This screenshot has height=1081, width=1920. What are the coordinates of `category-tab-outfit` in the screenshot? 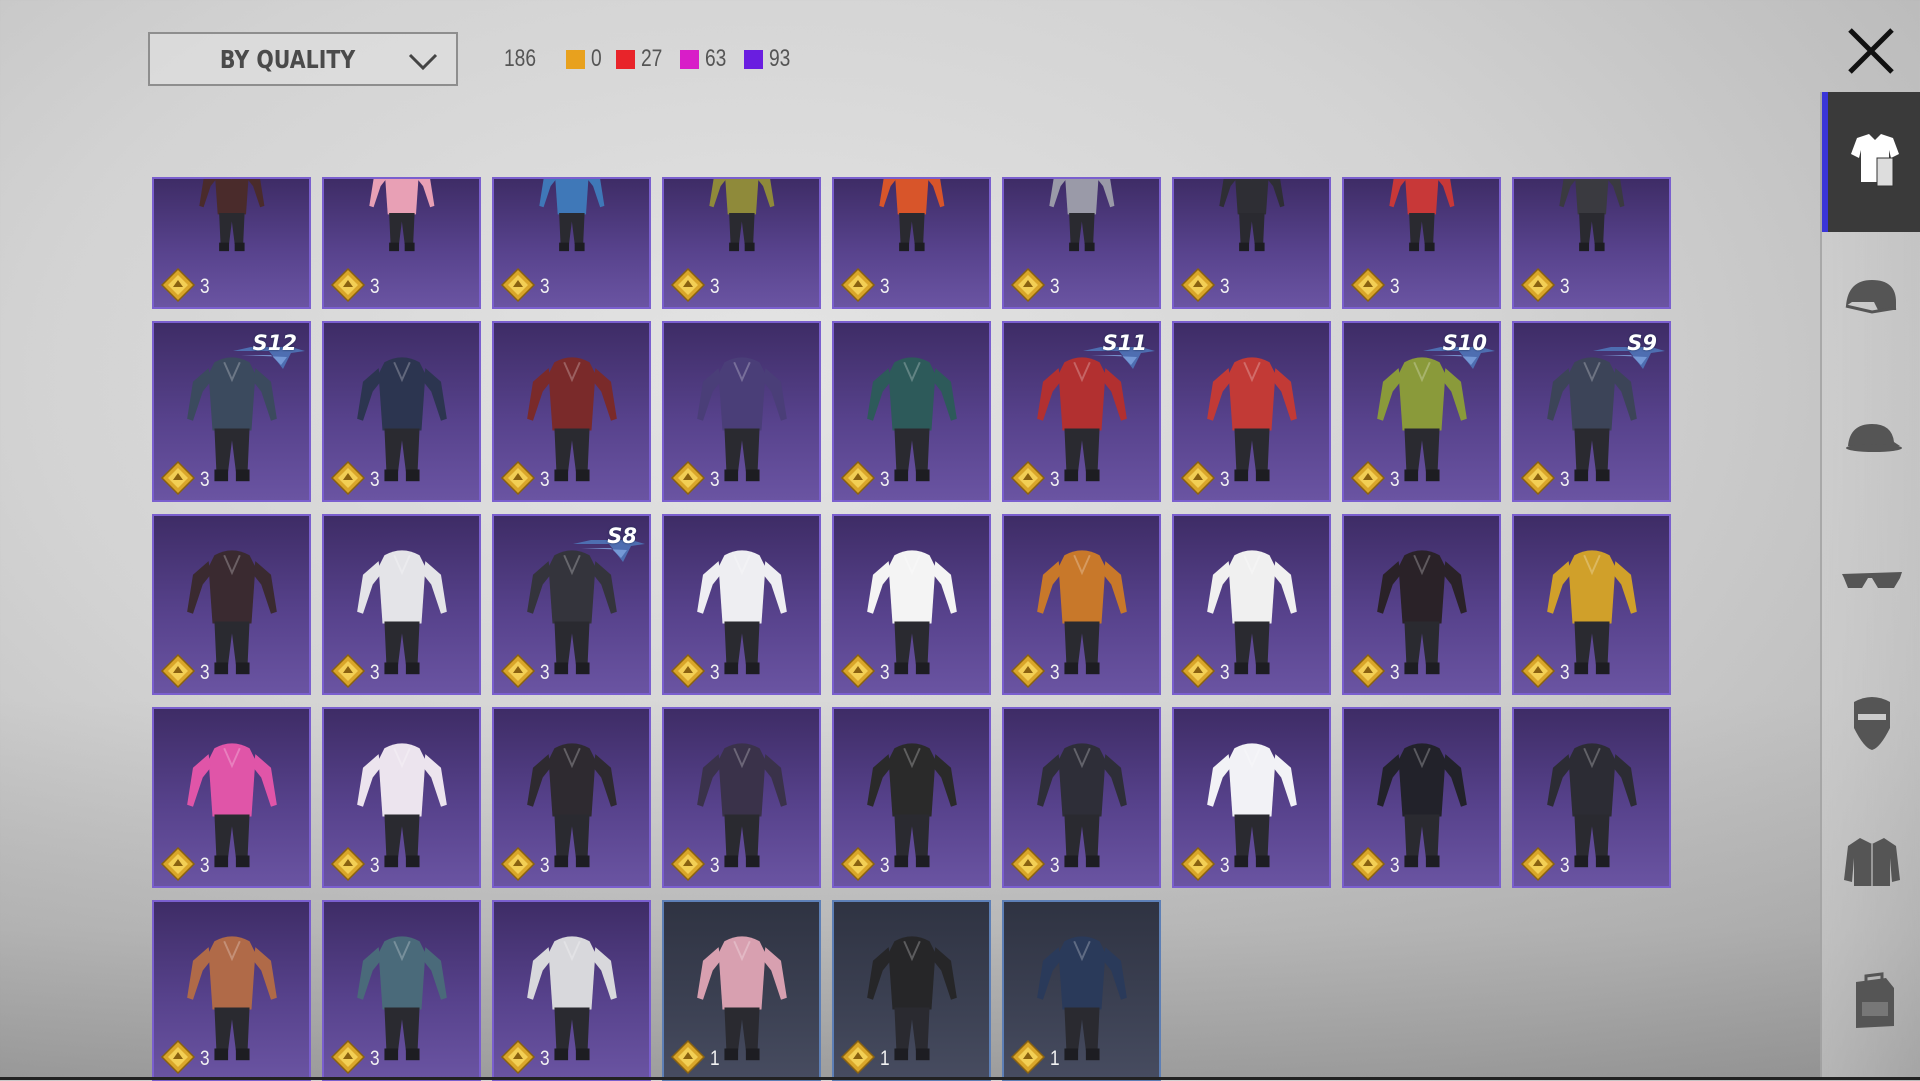 It's located at (1871, 162).